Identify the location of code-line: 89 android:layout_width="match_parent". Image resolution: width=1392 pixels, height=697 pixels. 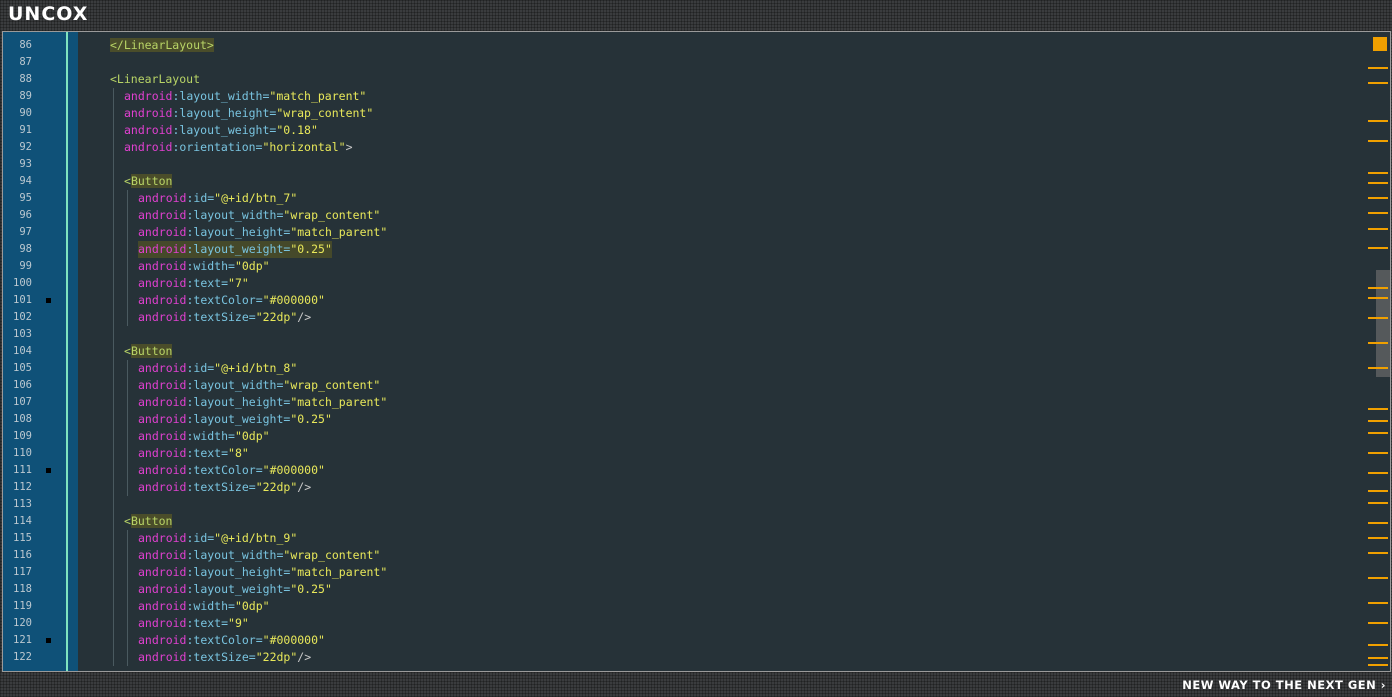
(683, 96).